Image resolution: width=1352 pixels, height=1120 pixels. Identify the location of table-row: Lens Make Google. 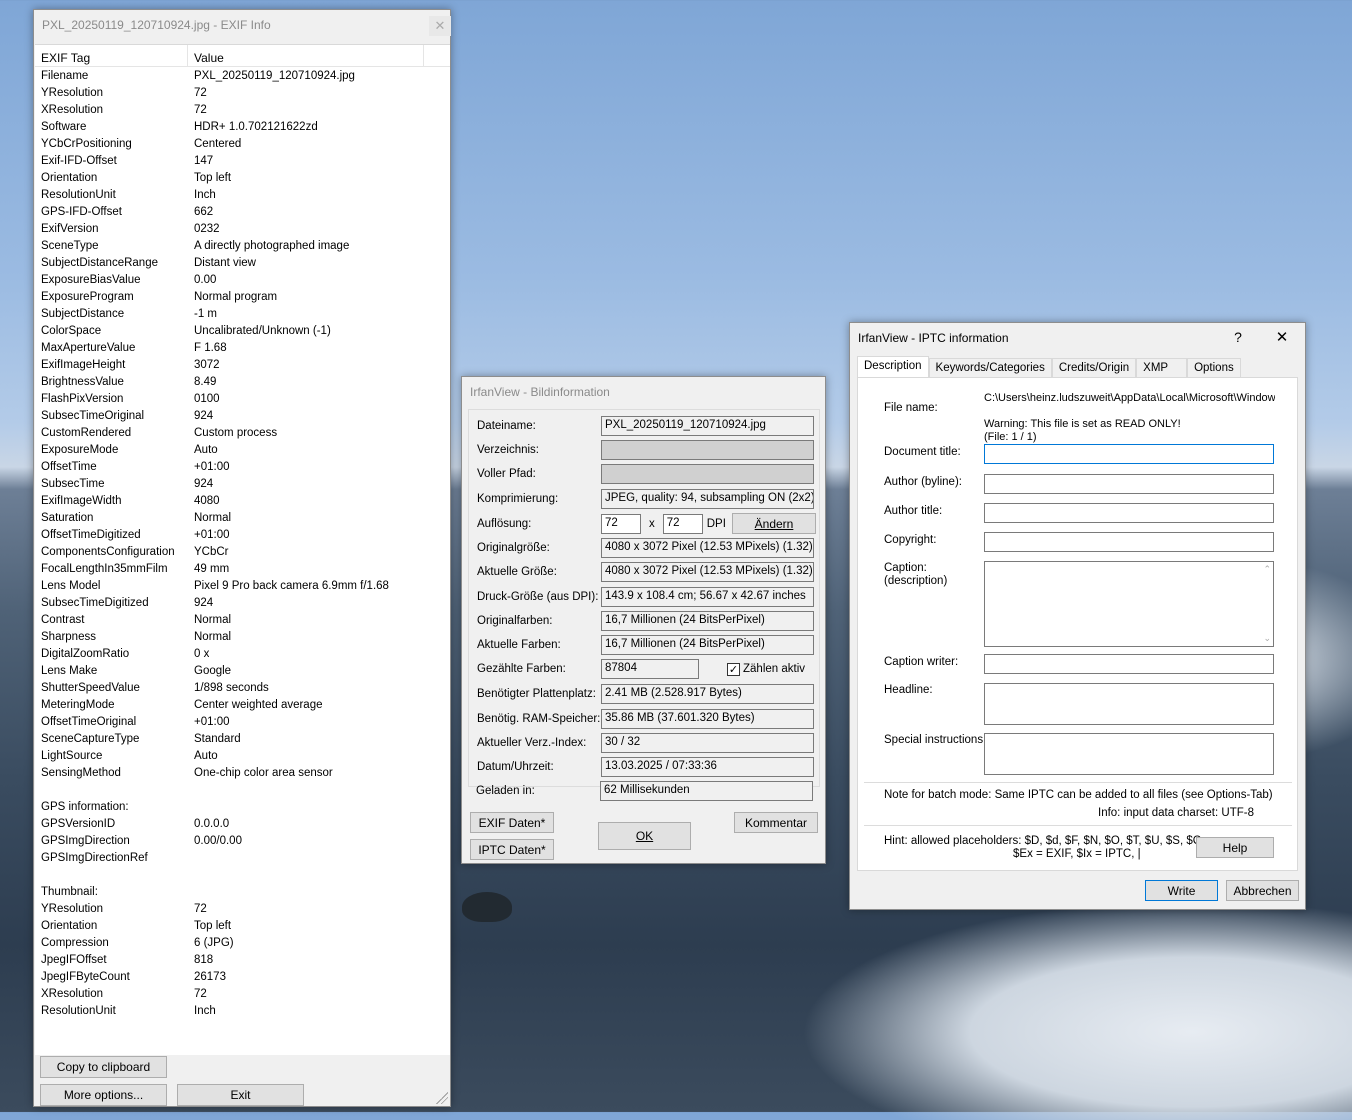
(242, 670).